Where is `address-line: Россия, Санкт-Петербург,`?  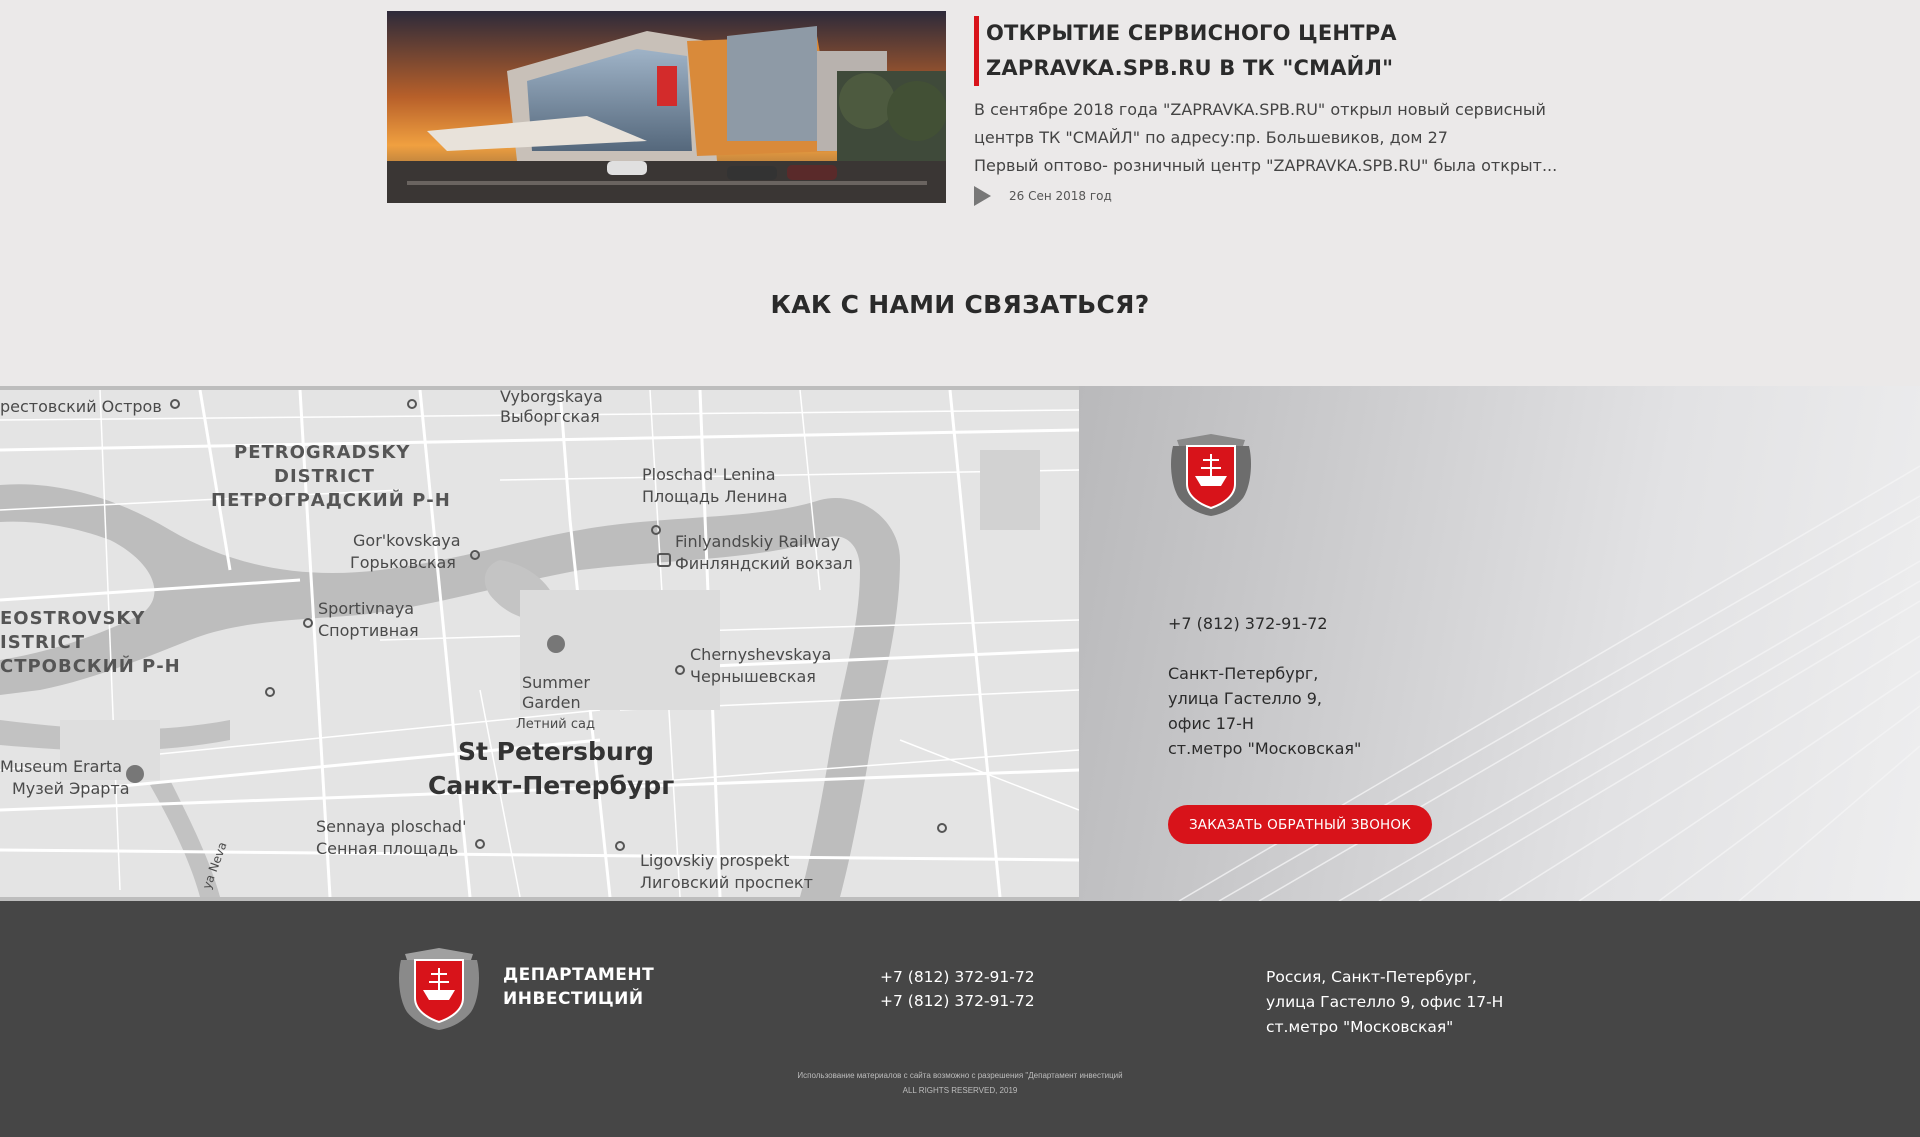 address-line: Россия, Санкт-Петербург, is located at coordinates (1371, 977).